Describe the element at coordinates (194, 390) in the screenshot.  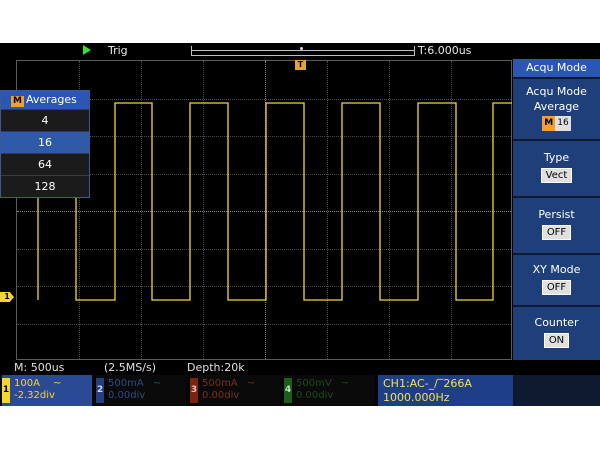
I see `ch3-badge: 3` at that location.